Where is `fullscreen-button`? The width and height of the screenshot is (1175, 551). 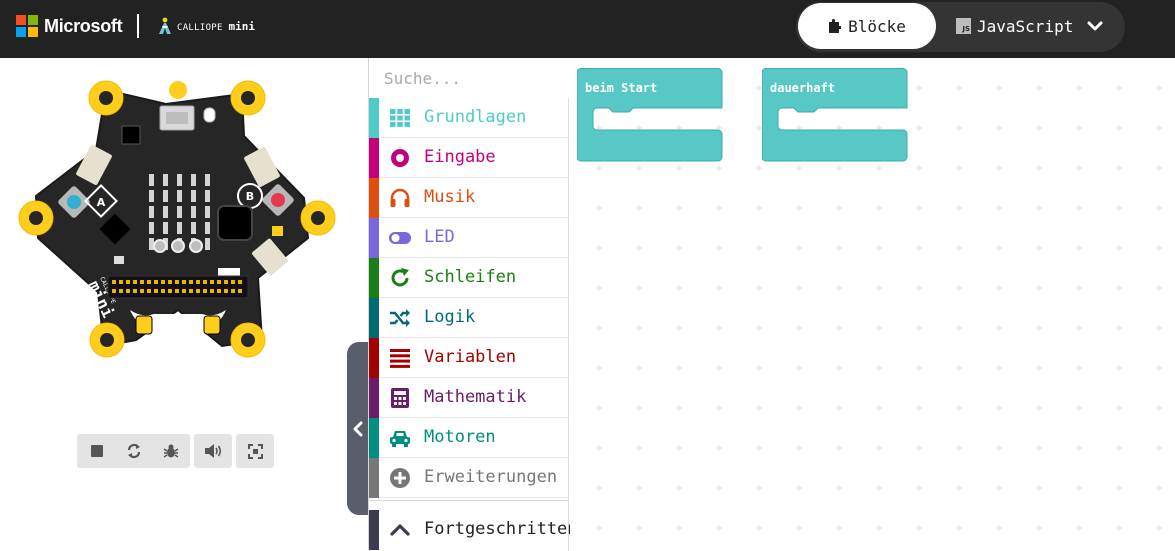
fullscreen-button is located at coordinates (255, 451).